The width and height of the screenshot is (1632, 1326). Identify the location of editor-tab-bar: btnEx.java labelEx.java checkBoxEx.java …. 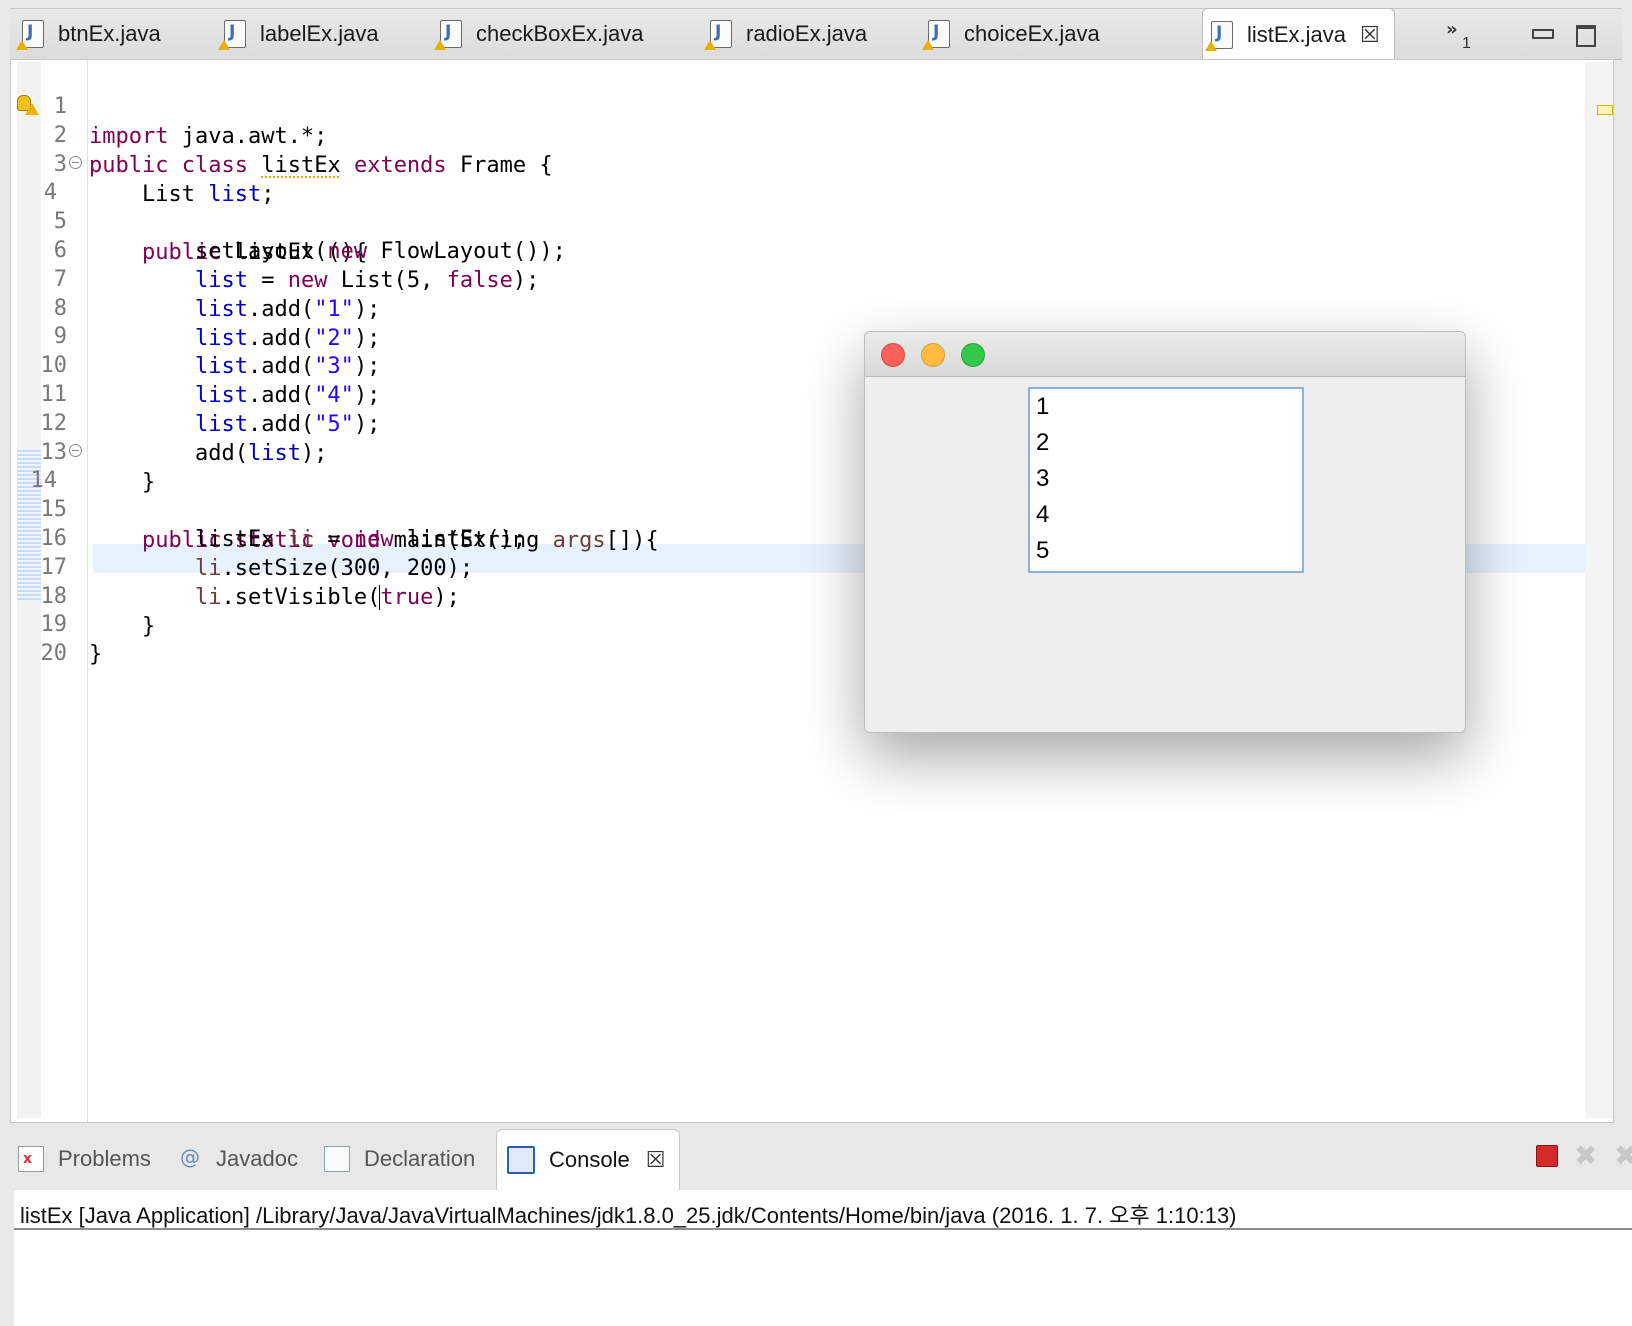
(816, 34).